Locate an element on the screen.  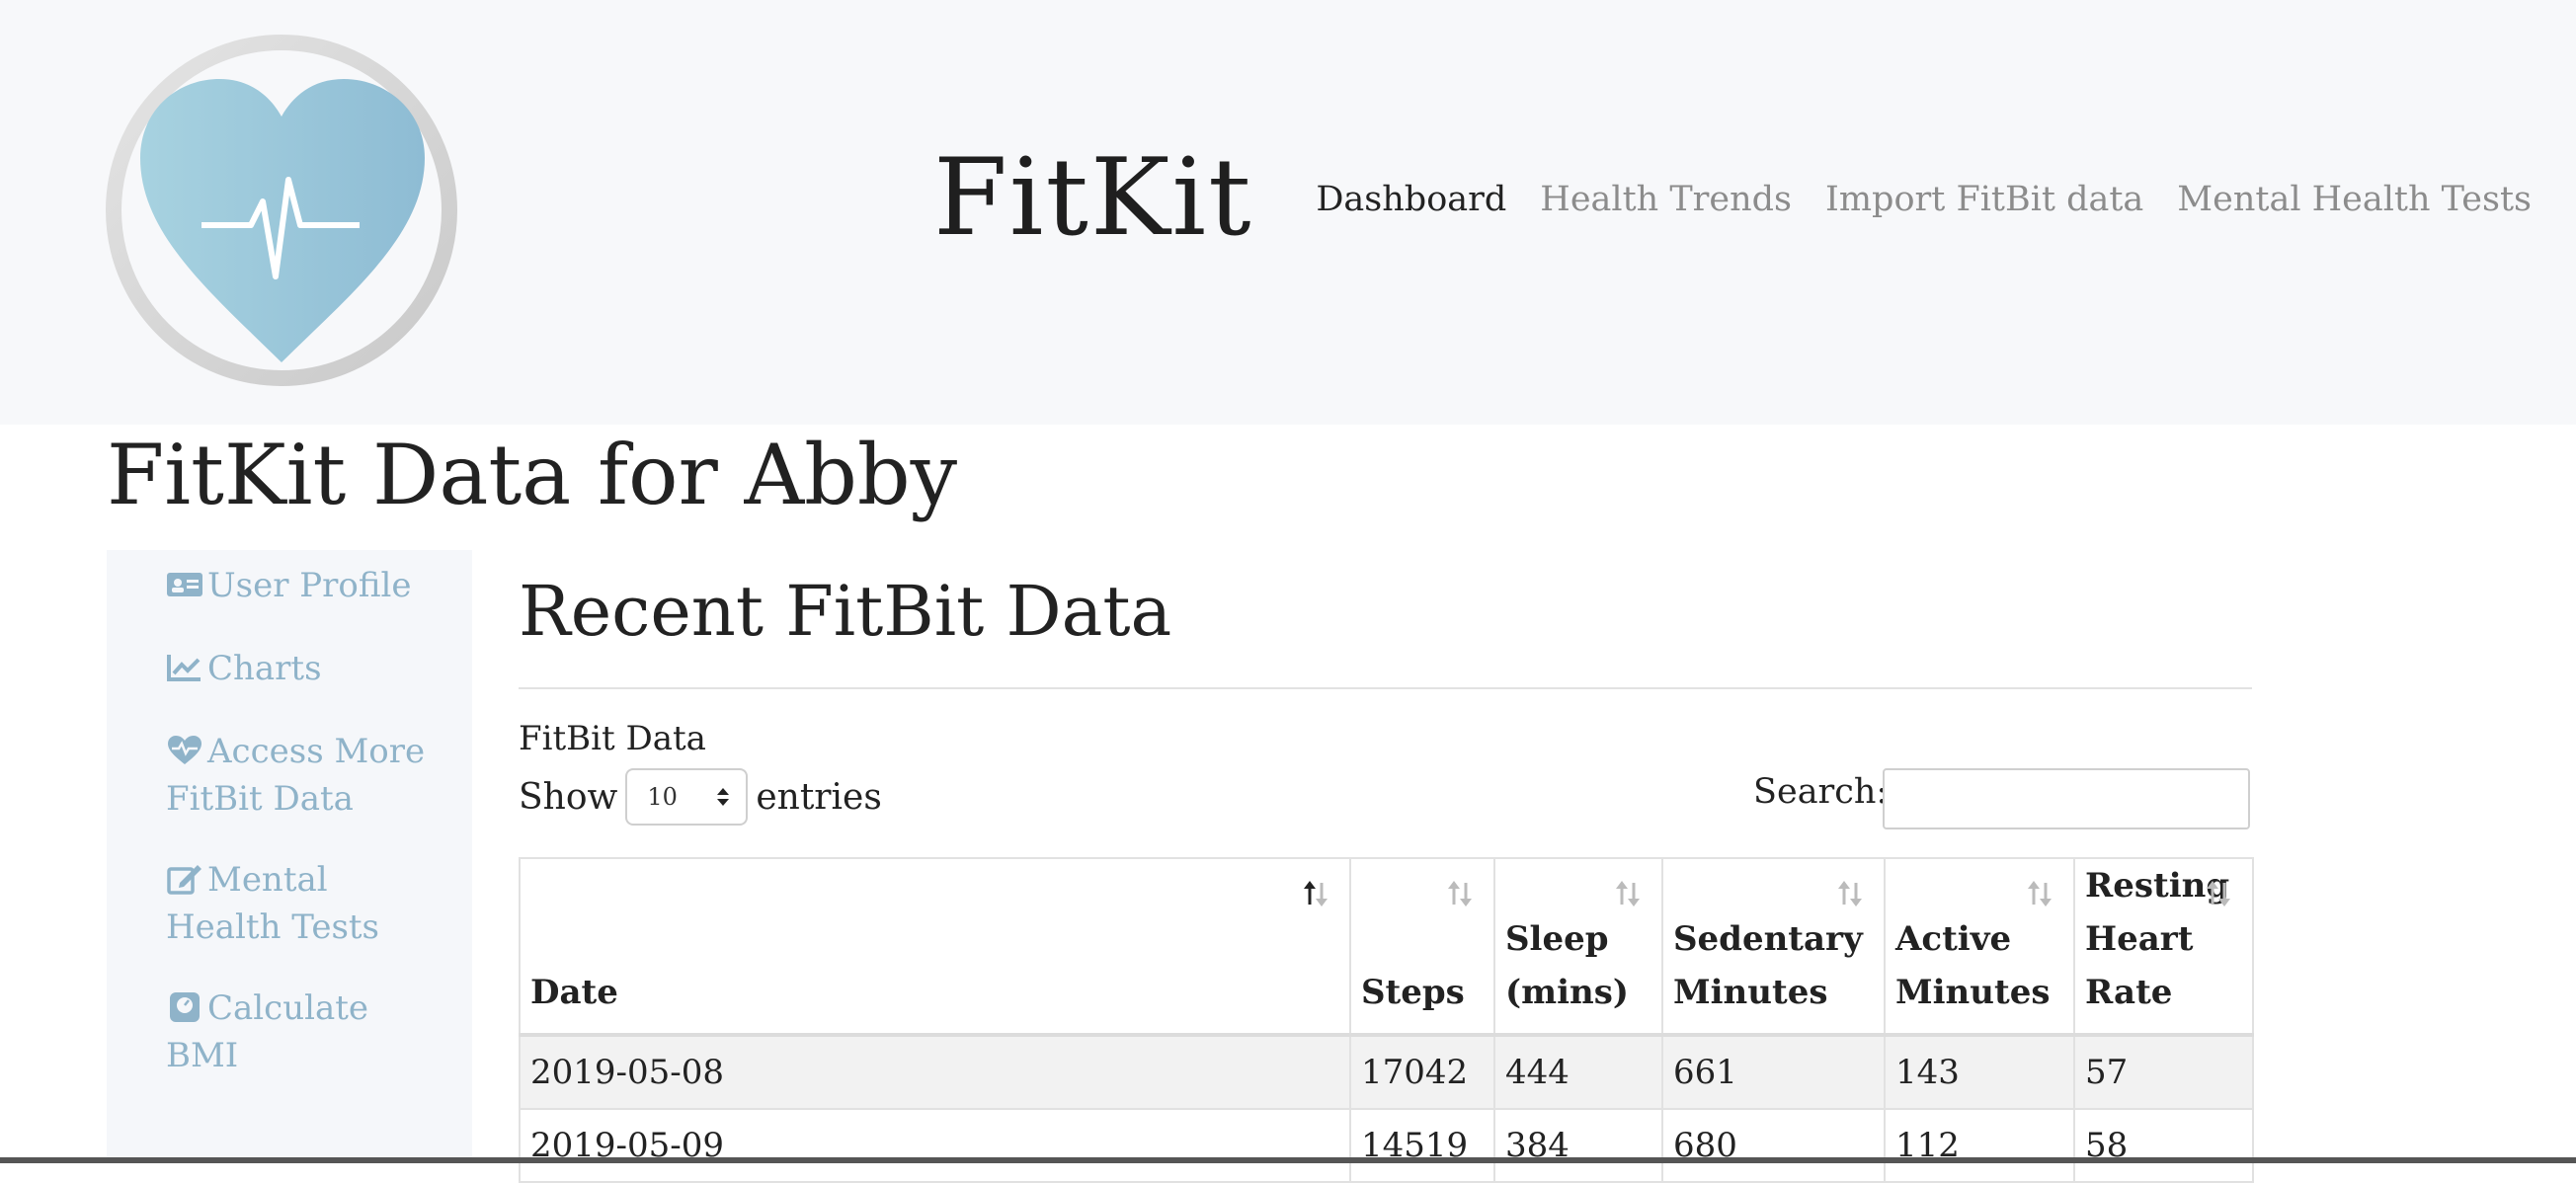
cell-resting-hr: 57 is located at coordinates (2163, 1072).